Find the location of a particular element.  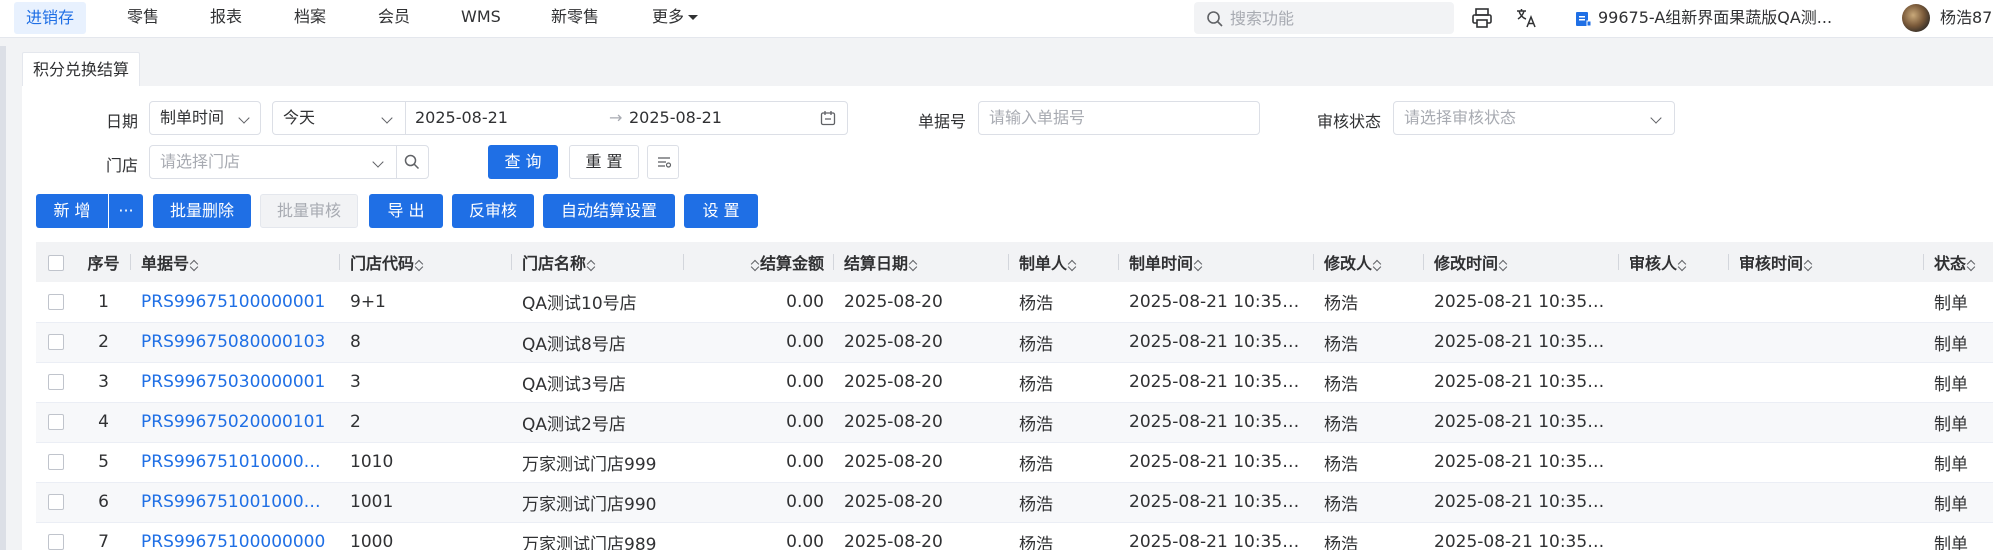

function-search is located at coordinates (1324, 18).